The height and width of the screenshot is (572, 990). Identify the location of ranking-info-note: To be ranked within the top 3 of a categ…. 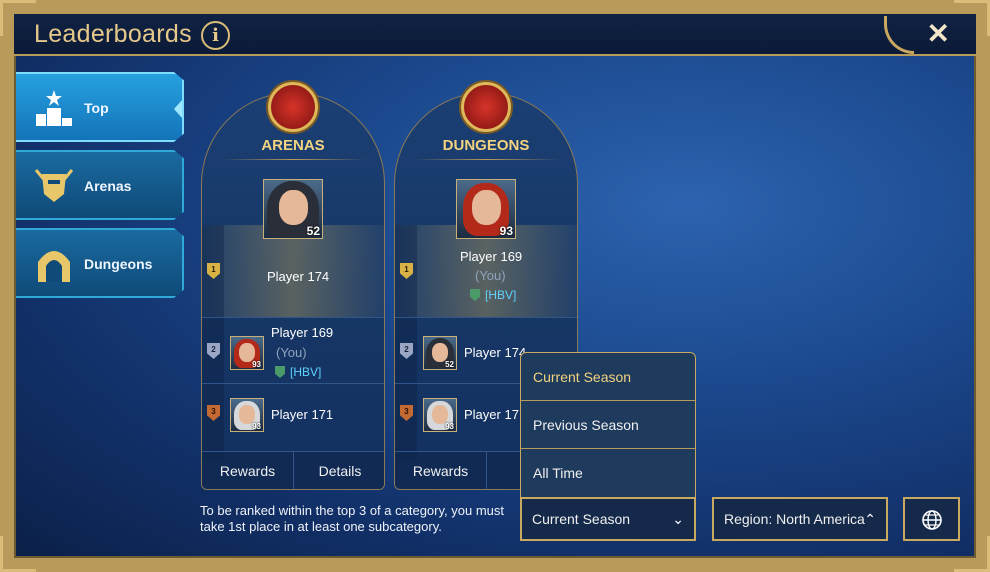
(352, 518).